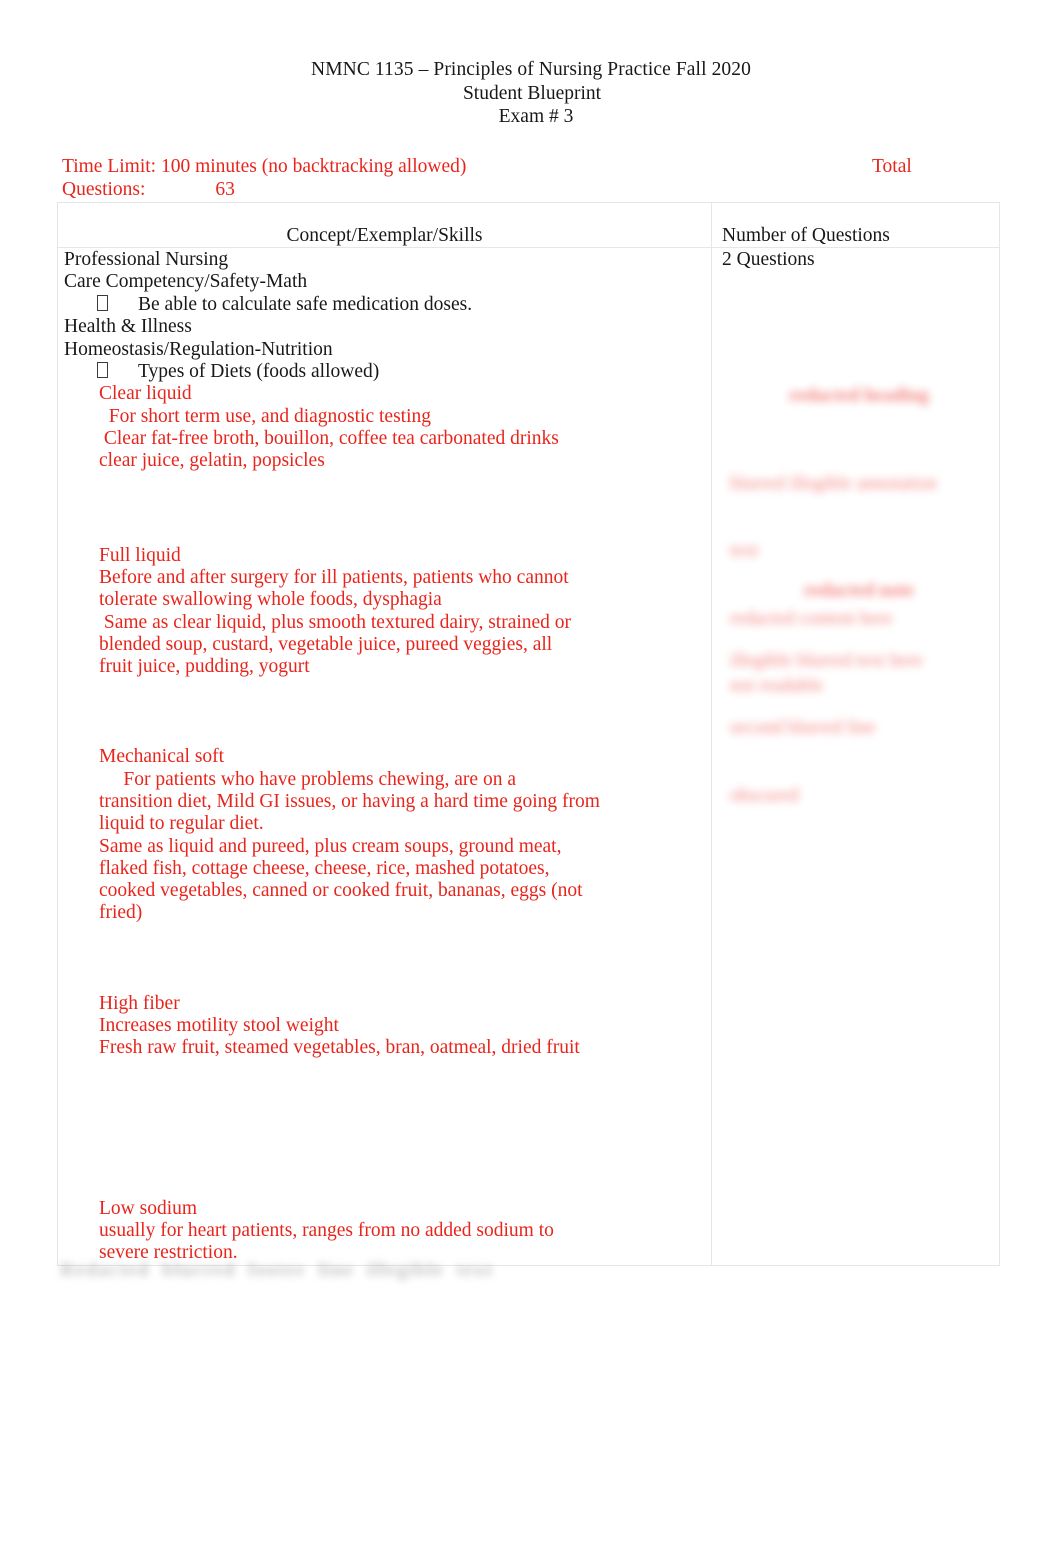 This screenshot has height=1556, width=1062. Describe the element at coordinates (806, 235) in the screenshot. I see `count-column-header: Number of Questions` at that location.